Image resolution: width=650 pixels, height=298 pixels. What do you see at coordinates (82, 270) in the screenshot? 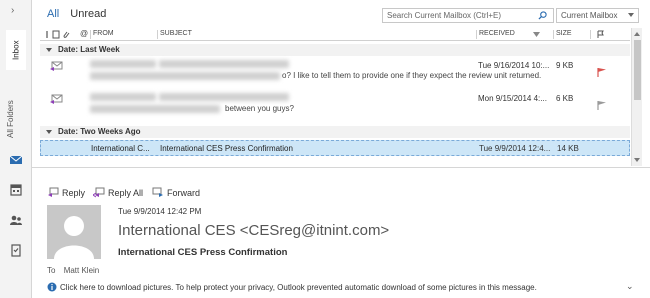
I see `recipient-name: Matt Klein` at bounding box center [82, 270].